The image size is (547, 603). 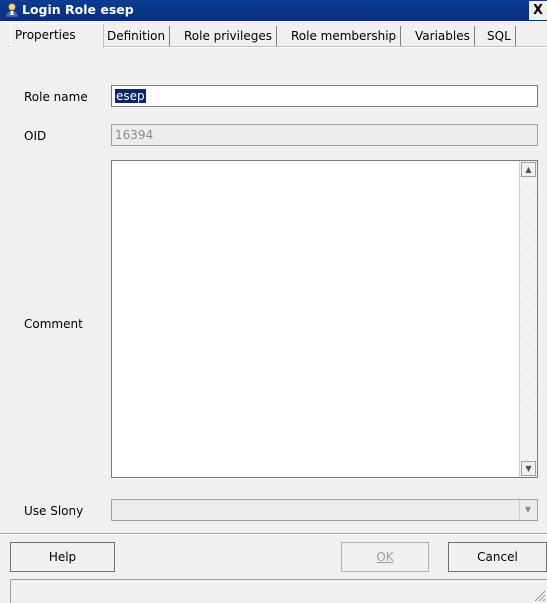 I want to click on role-name-label: Role name, so click(x=56, y=97).